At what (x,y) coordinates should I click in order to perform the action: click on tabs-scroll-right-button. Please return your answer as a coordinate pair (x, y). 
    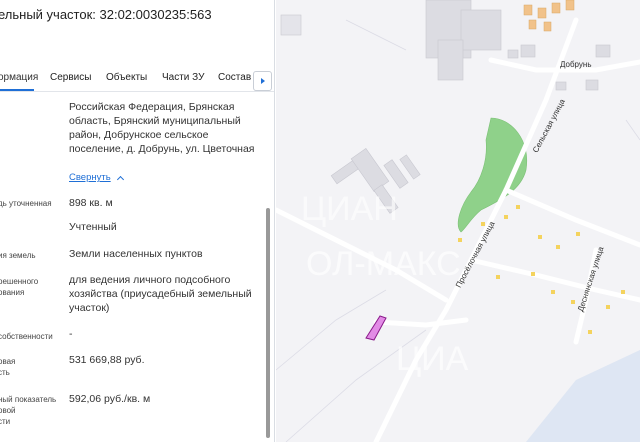
    Looking at the image, I should click on (262, 81).